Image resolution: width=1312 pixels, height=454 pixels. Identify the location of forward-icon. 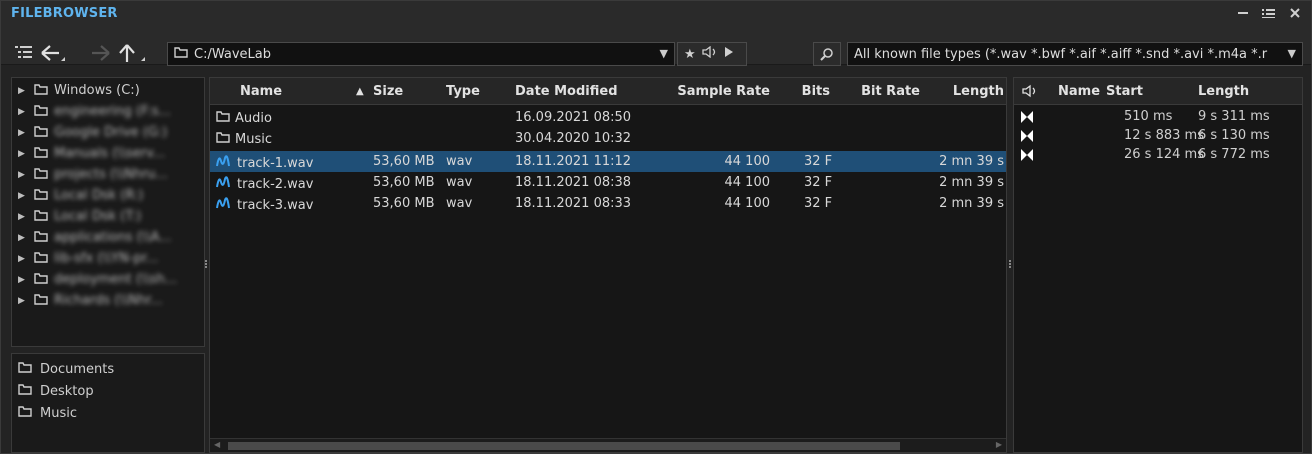
(99, 53).